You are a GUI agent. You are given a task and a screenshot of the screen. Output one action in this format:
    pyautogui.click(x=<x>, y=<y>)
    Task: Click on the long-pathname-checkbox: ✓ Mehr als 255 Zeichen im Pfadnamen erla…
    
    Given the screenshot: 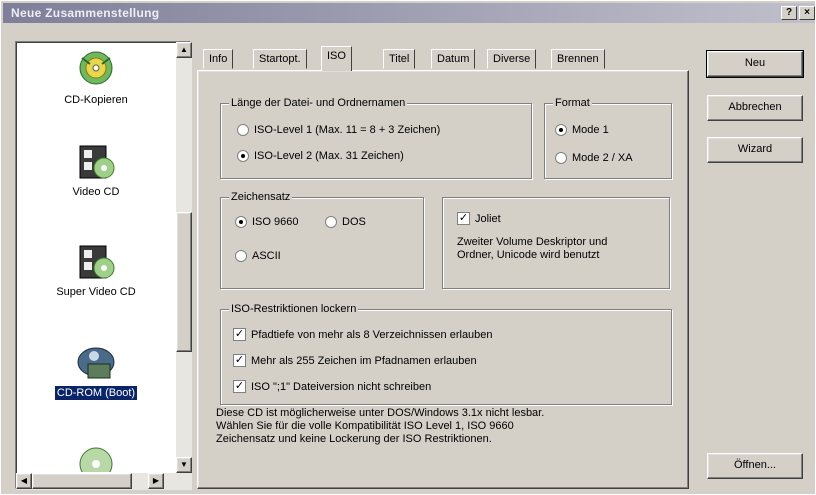 What is the action you would take?
    pyautogui.click(x=355, y=360)
    